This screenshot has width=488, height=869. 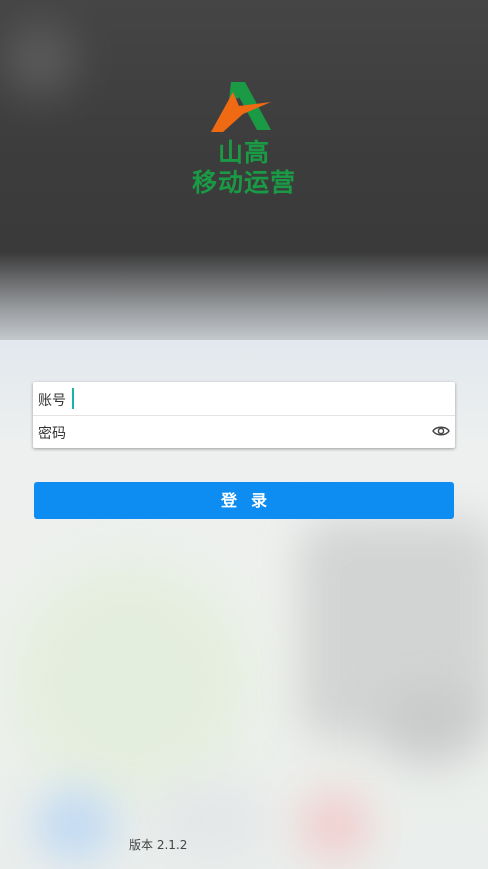 I want to click on account-input, so click(x=241, y=398).